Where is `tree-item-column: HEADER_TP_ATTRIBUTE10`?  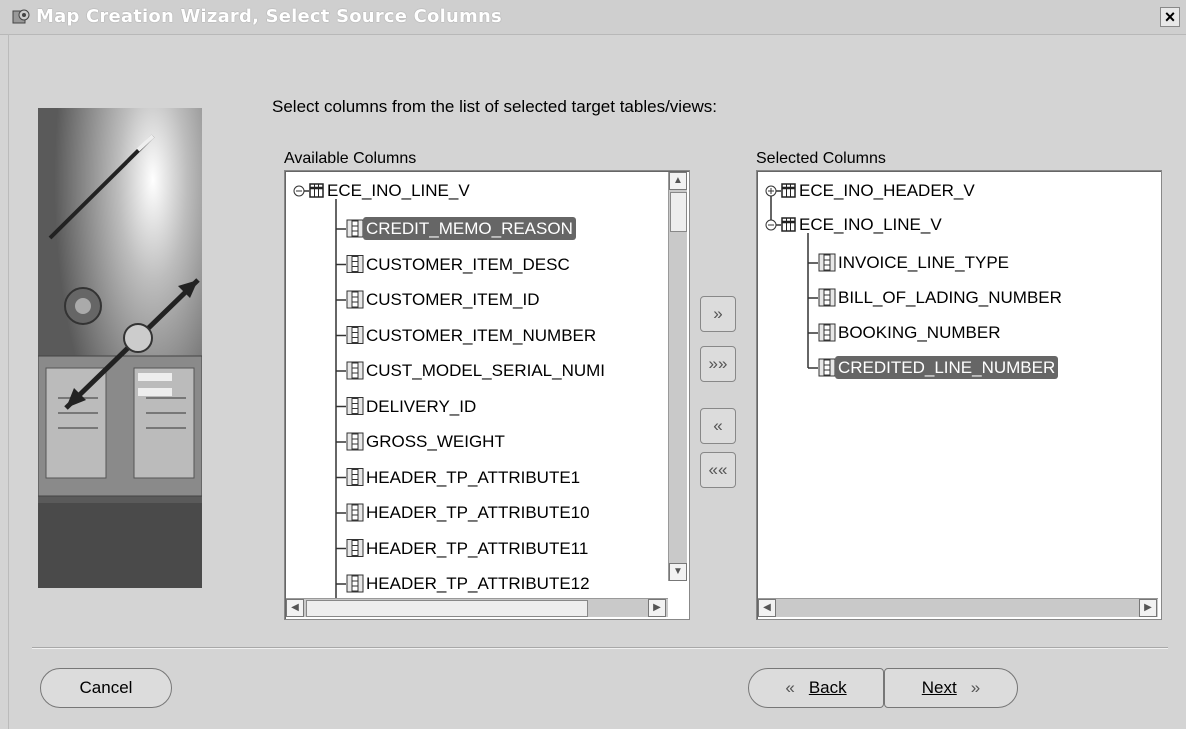 tree-item-column: HEADER_TP_ATTRIBUTE10 is located at coordinates (478, 513).